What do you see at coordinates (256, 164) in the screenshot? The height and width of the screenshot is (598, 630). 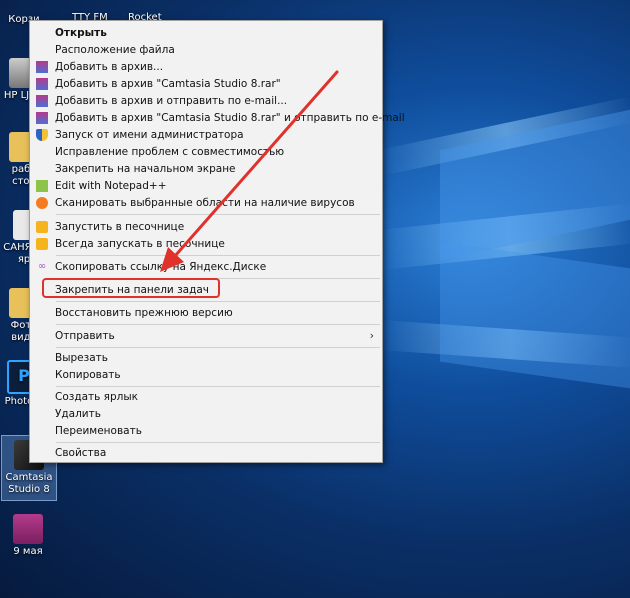 I see `arrow-shaft` at bounding box center [256, 164].